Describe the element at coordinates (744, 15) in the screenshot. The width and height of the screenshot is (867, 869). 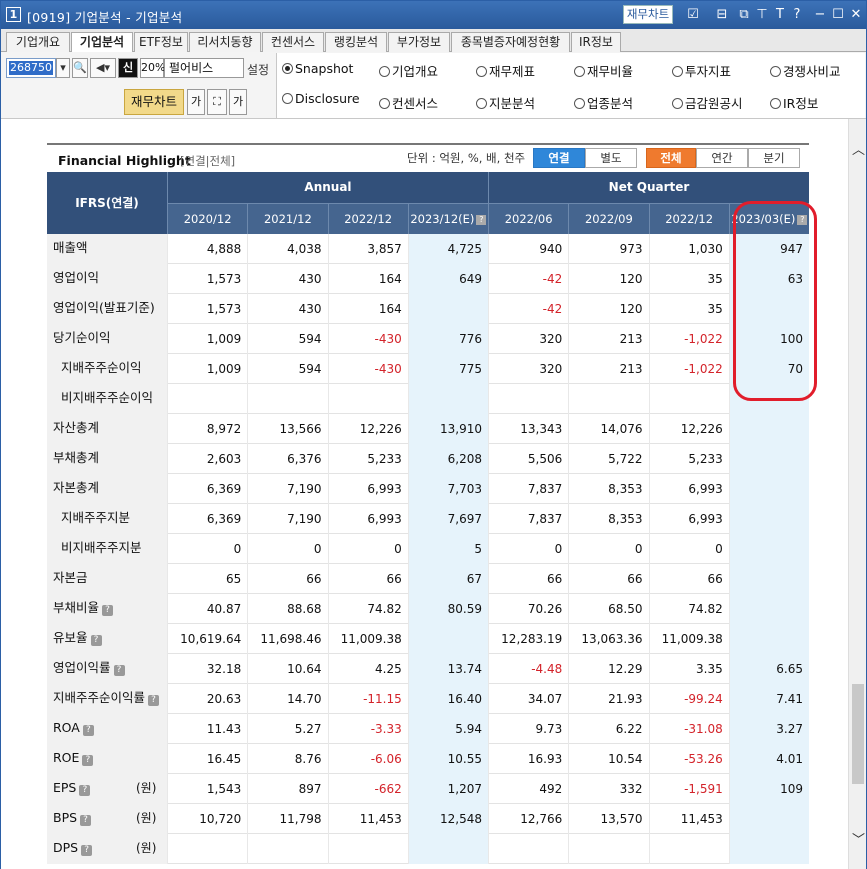
I see `duplicate-icon: ⧉` at that location.